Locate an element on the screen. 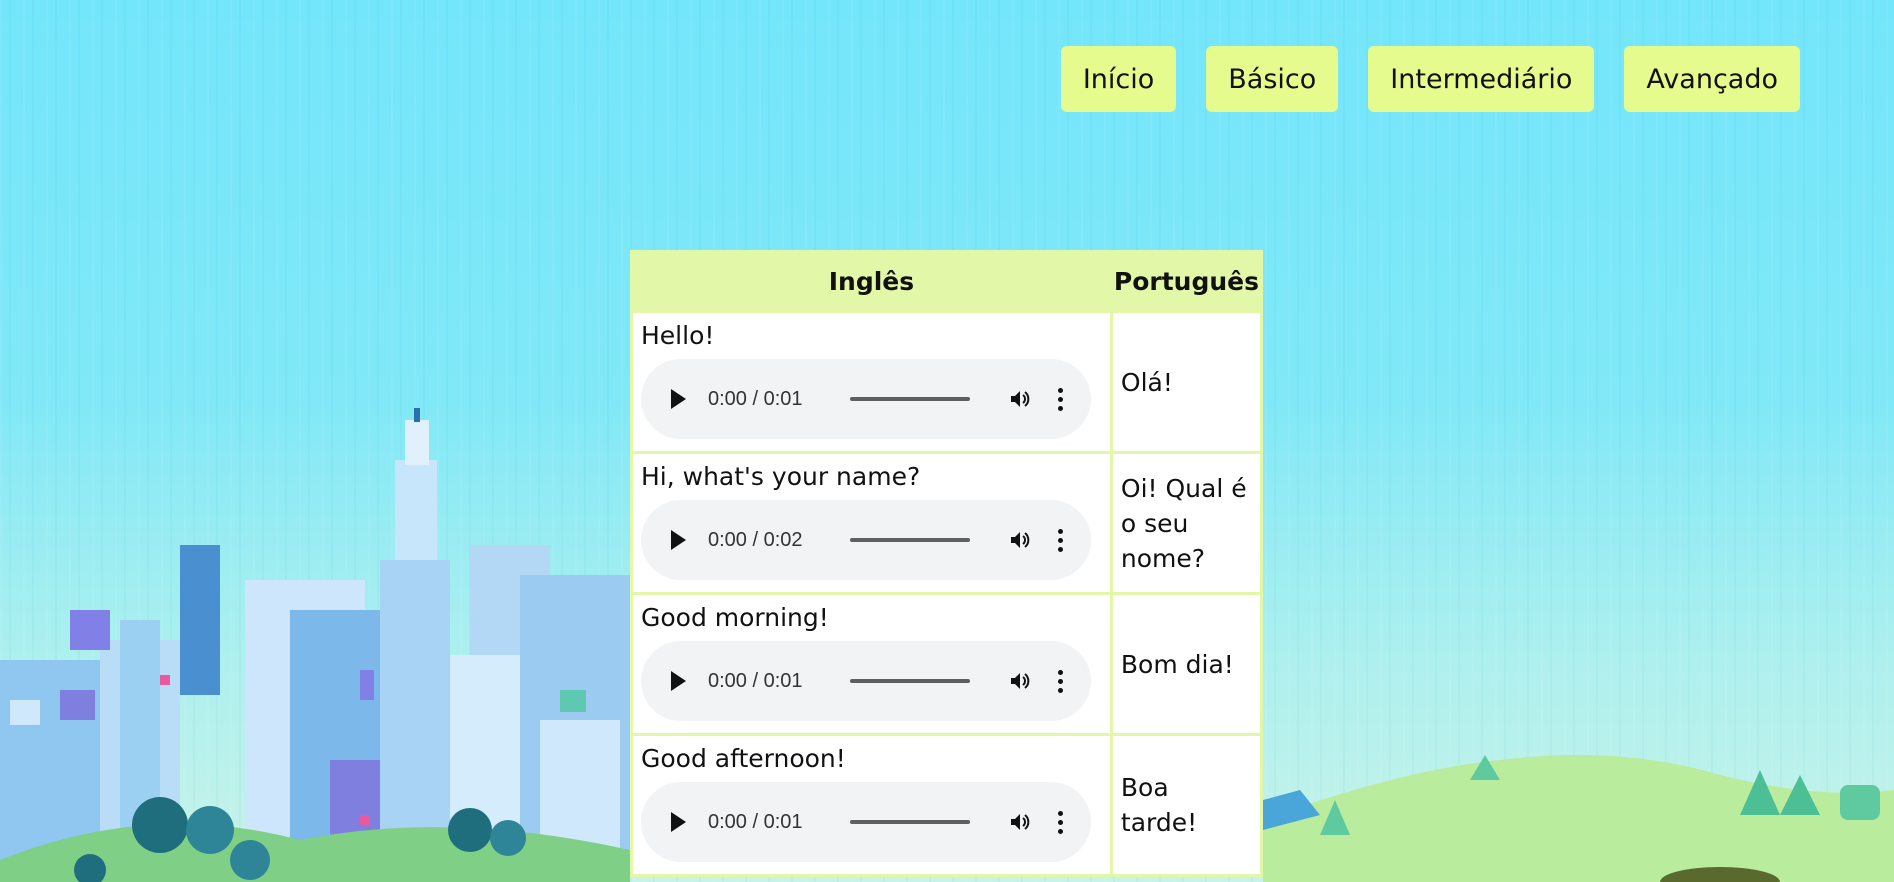 This screenshot has height=882, width=1894. nav-avancado-button: Avançado is located at coordinates (1712, 79).